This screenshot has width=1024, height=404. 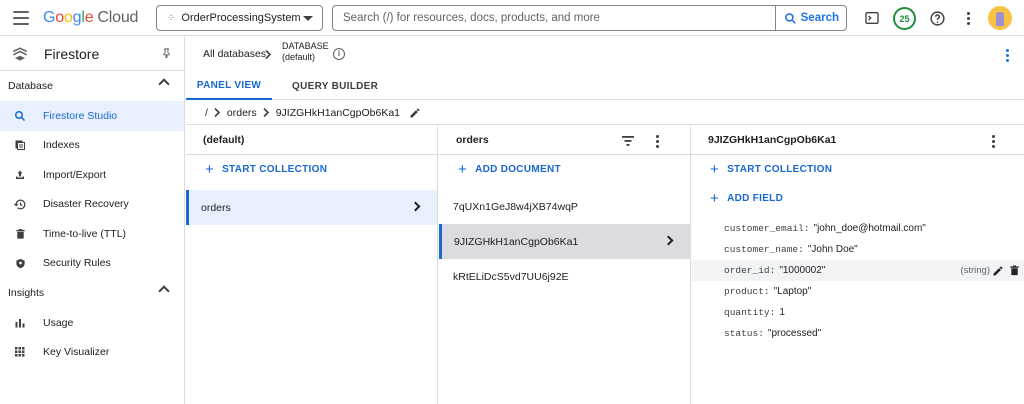 I want to click on filter-icon, so click(x=628, y=141).